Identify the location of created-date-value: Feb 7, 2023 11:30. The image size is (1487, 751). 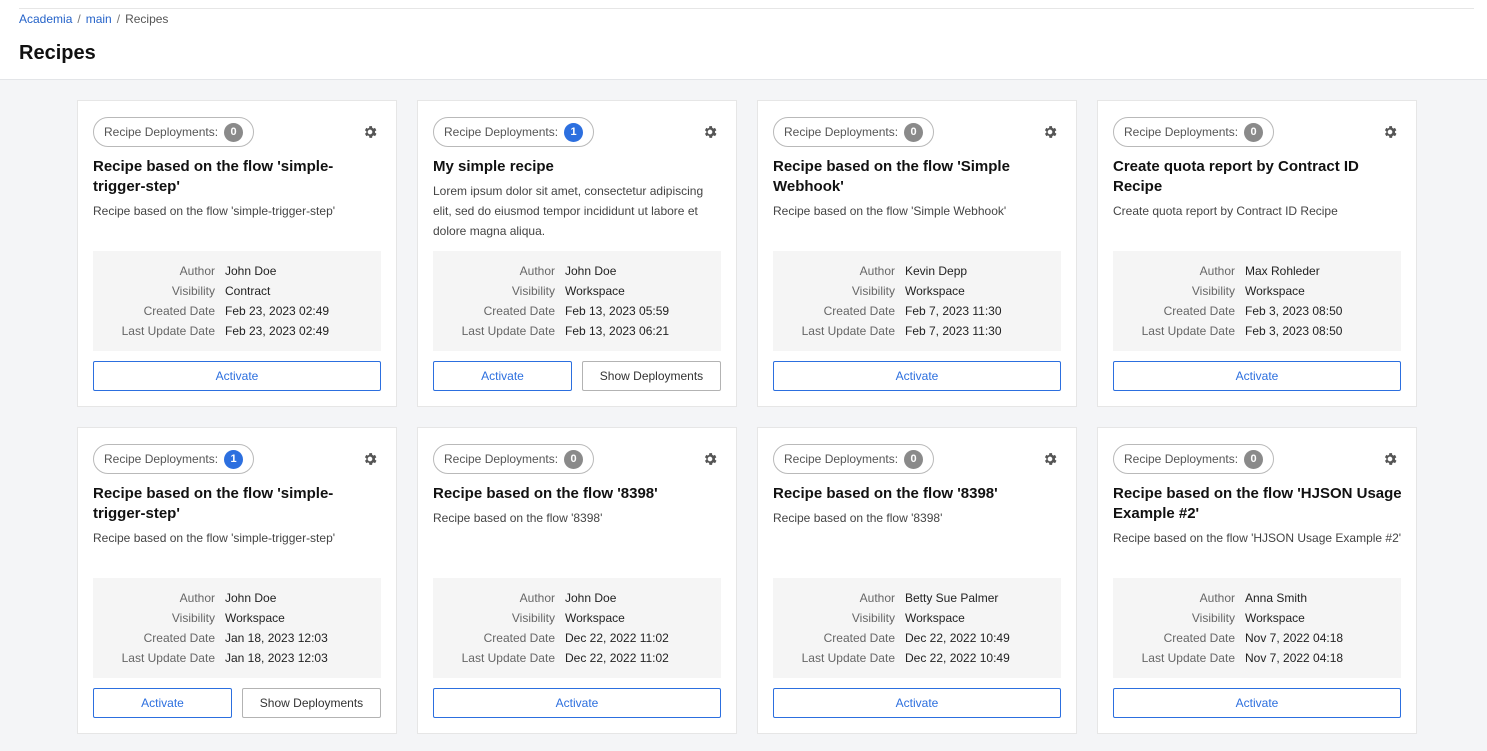
(953, 311).